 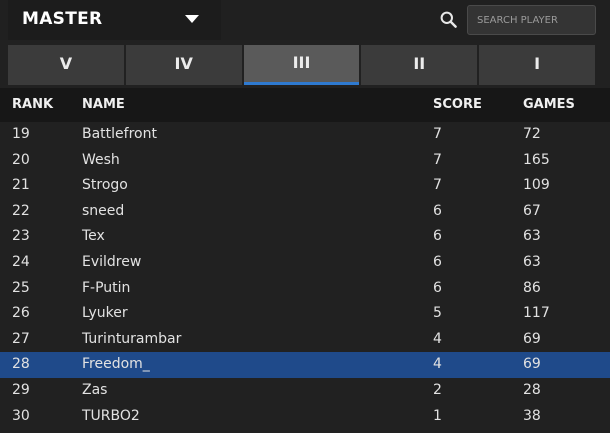 What do you see at coordinates (192, 19) in the screenshot?
I see `chevron-down-icon` at bounding box center [192, 19].